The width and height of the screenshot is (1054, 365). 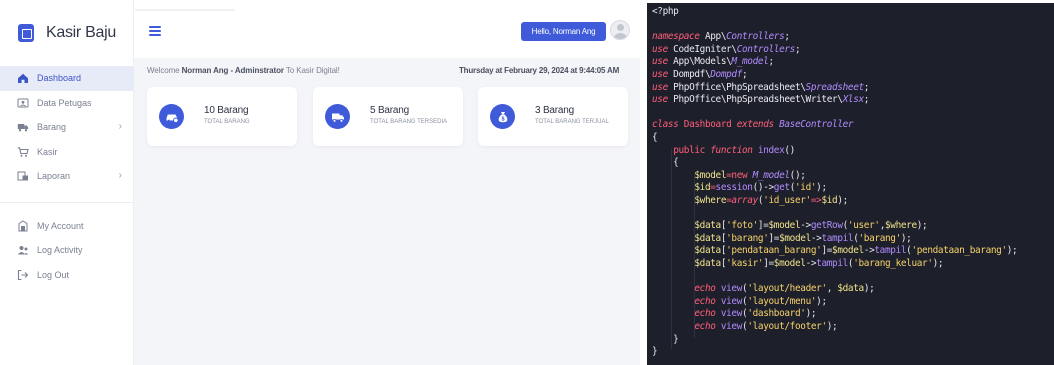 I want to click on code-token: (), so click(x=789, y=150).